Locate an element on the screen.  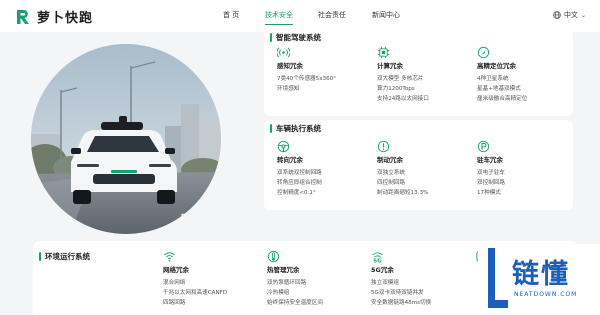
section-header: 智能驾驶系统 is located at coordinates (295, 37).